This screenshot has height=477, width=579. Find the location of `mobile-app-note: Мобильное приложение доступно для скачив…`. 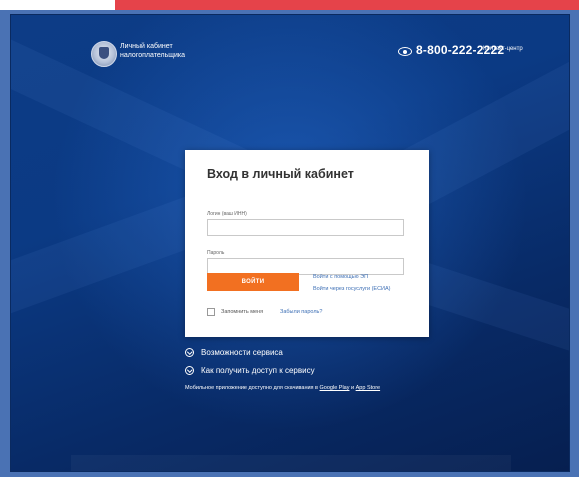

mobile-app-note: Мобильное приложение доступно для скачив… is located at coordinates (282, 388).